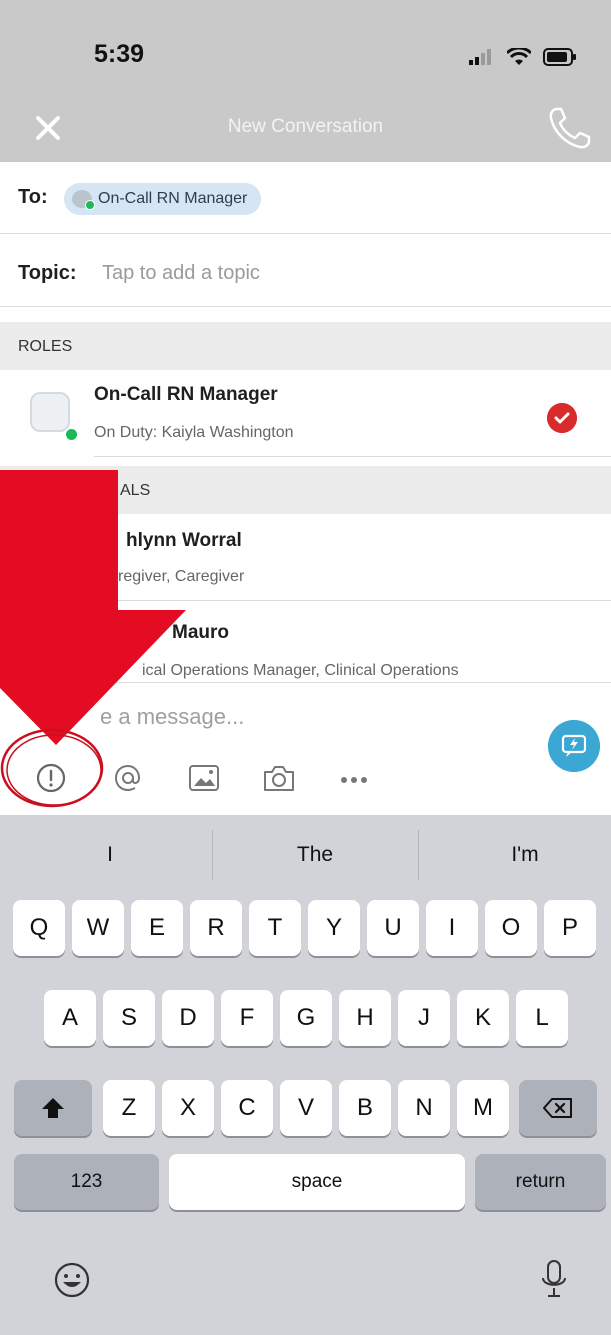 The image size is (611, 1335). I want to click on key: K, so click(483, 1018).